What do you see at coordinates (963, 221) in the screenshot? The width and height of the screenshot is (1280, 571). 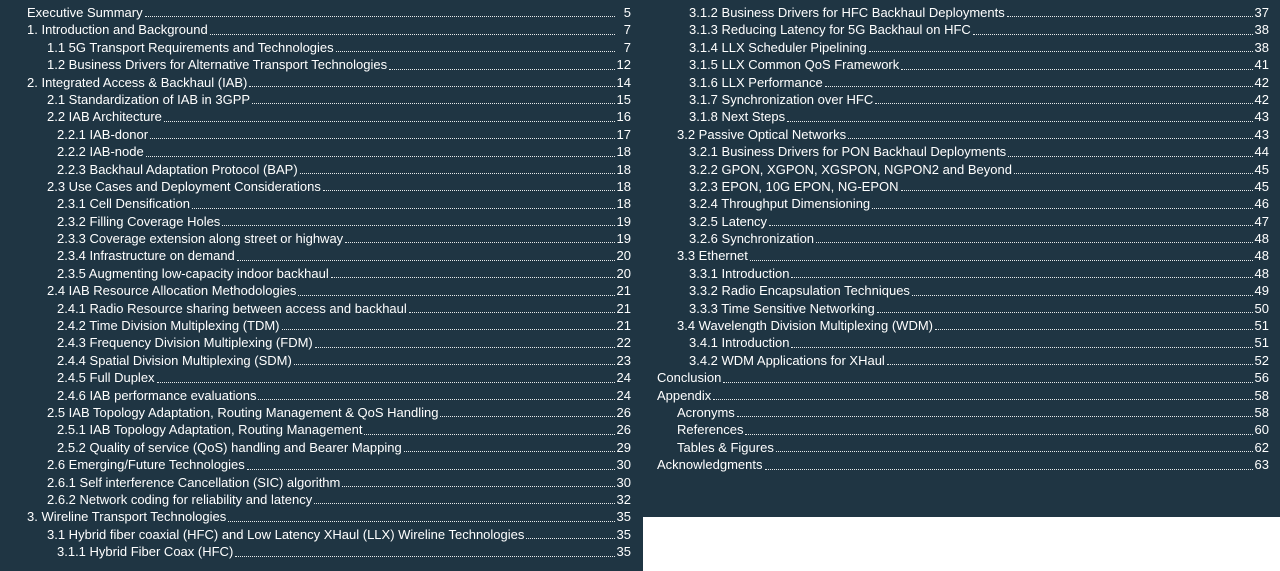 I see `toc-entry: 3.2.5 Latency 47` at bounding box center [963, 221].